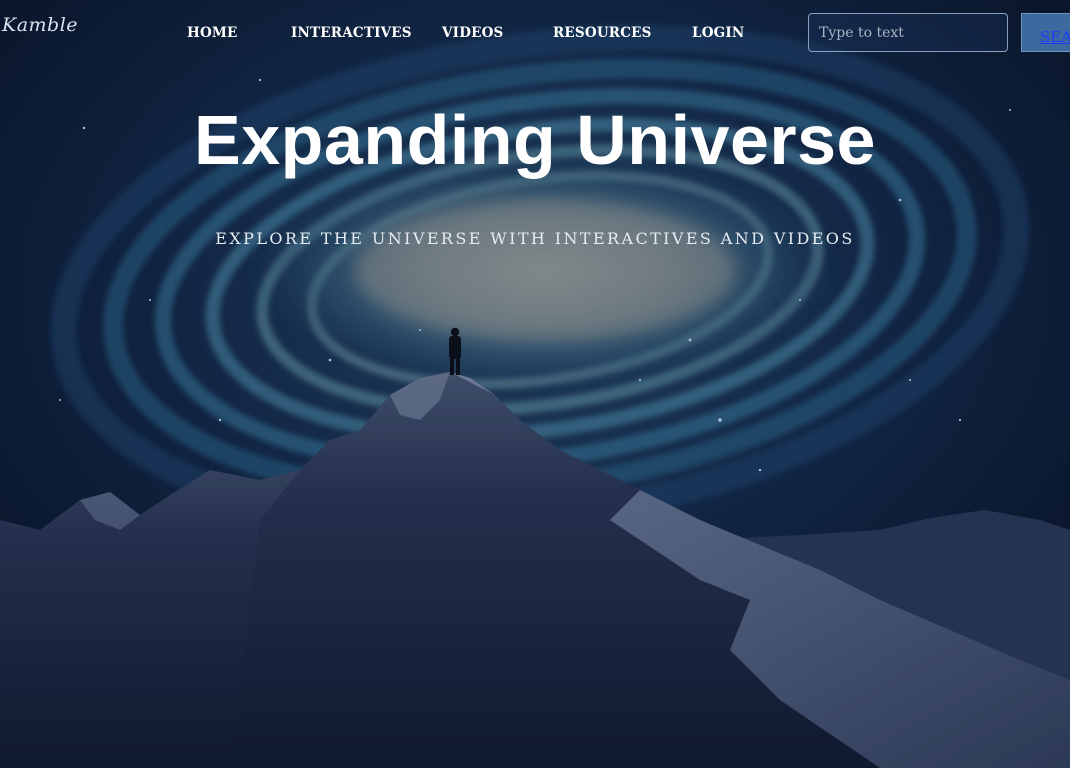 This screenshot has height=768, width=1070. I want to click on hero-title: Expanding Universe, so click(535, 140).